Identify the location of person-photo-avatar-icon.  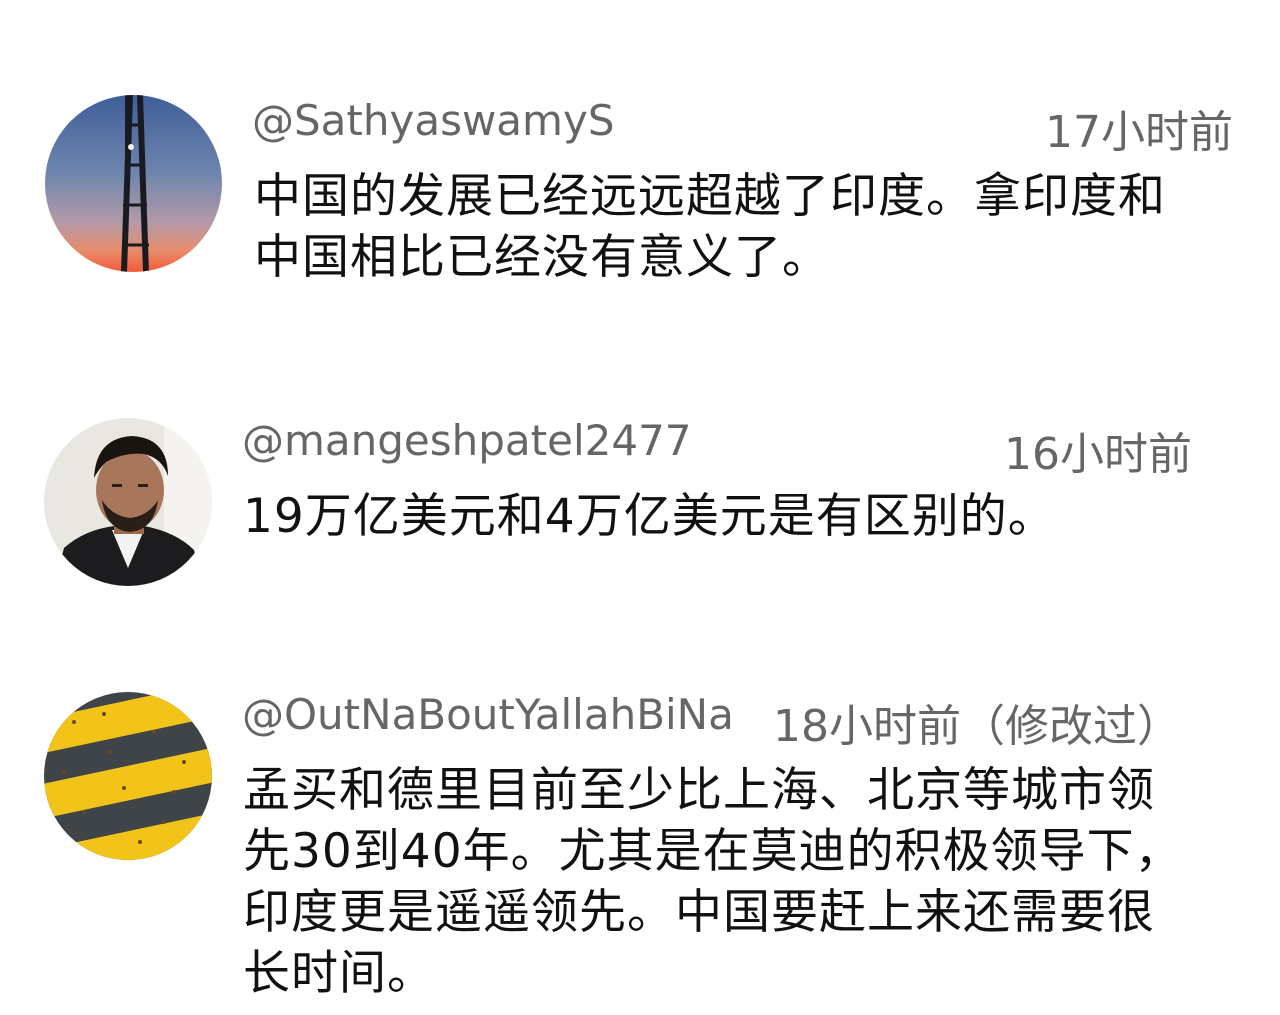
(128, 502).